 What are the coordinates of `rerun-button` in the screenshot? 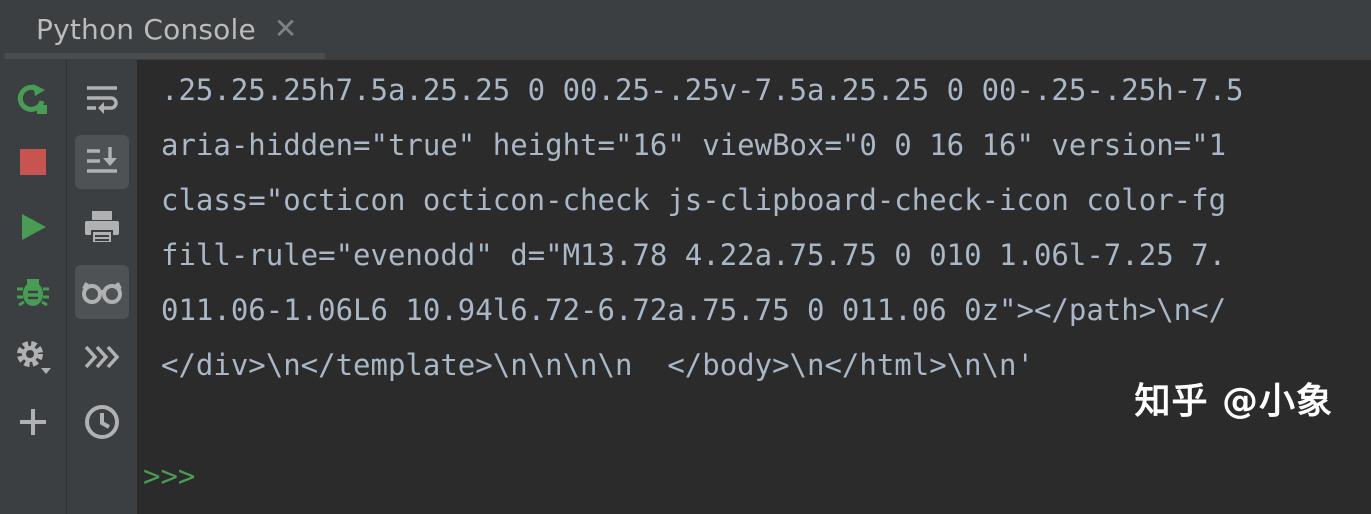 It's located at (33, 99).